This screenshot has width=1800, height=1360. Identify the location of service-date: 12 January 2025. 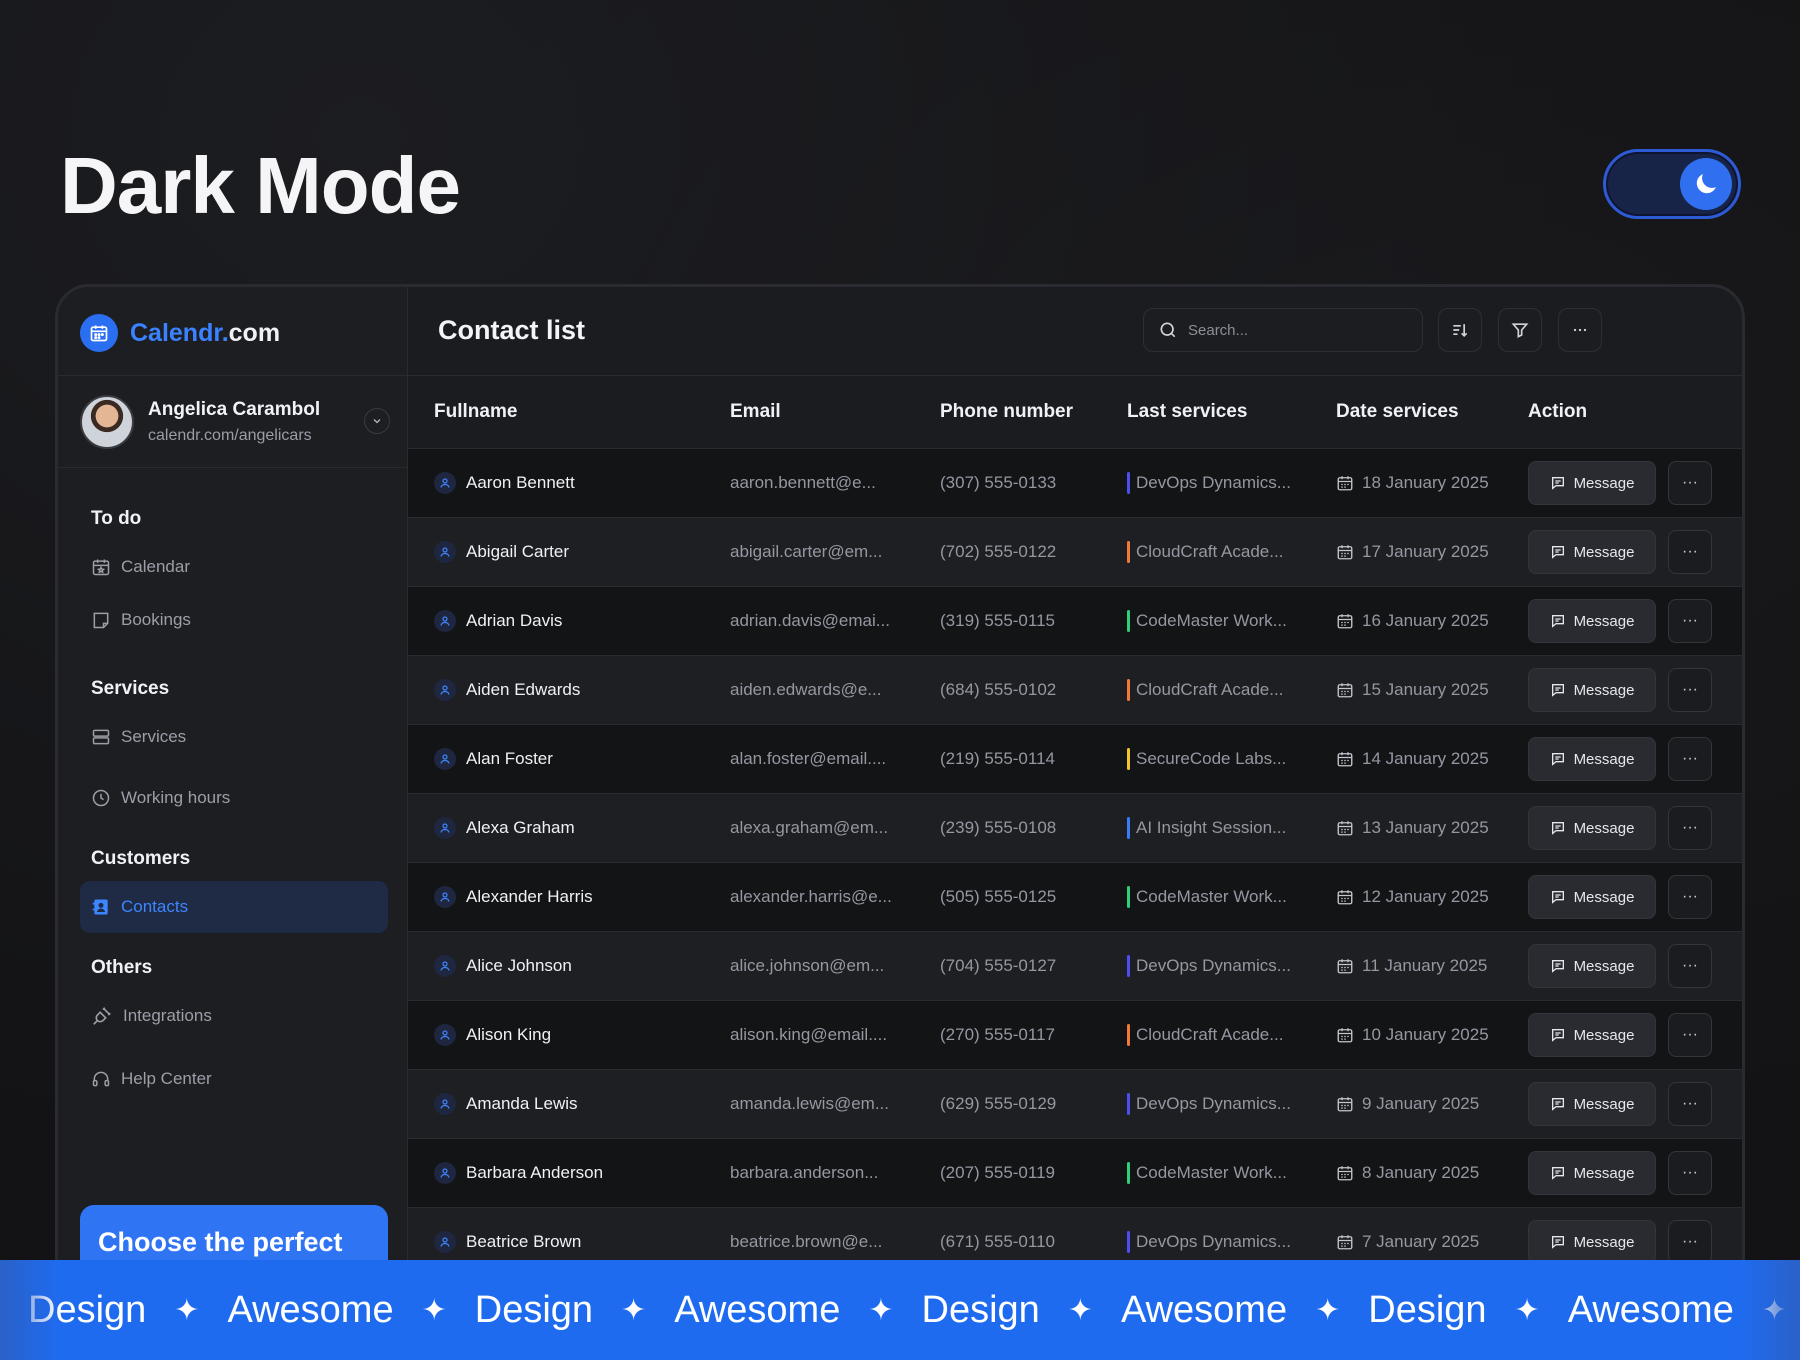
(1425, 896).